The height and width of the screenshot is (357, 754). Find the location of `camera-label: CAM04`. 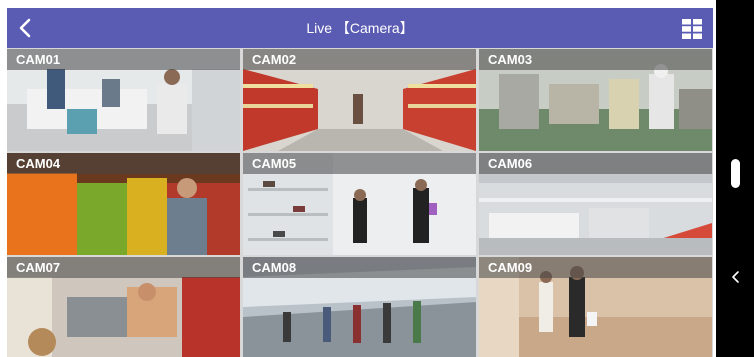

camera-label: CAM04 is located at coordinates (38, 163).